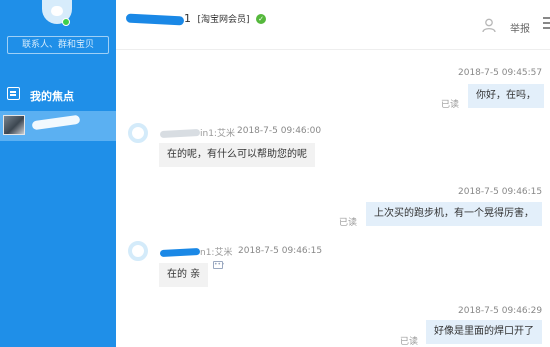  Describe the element at coordinates (155, 19) in the screenshot. I see `name-redaction` at that location.